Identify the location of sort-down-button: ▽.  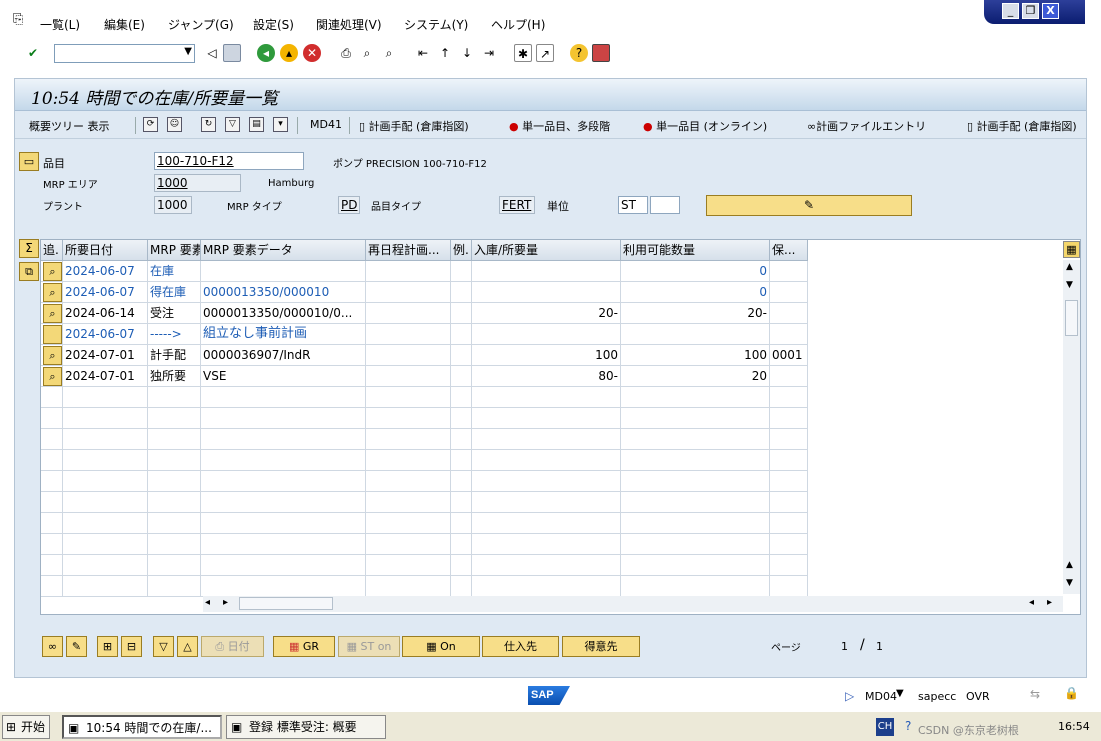
(163, 646).